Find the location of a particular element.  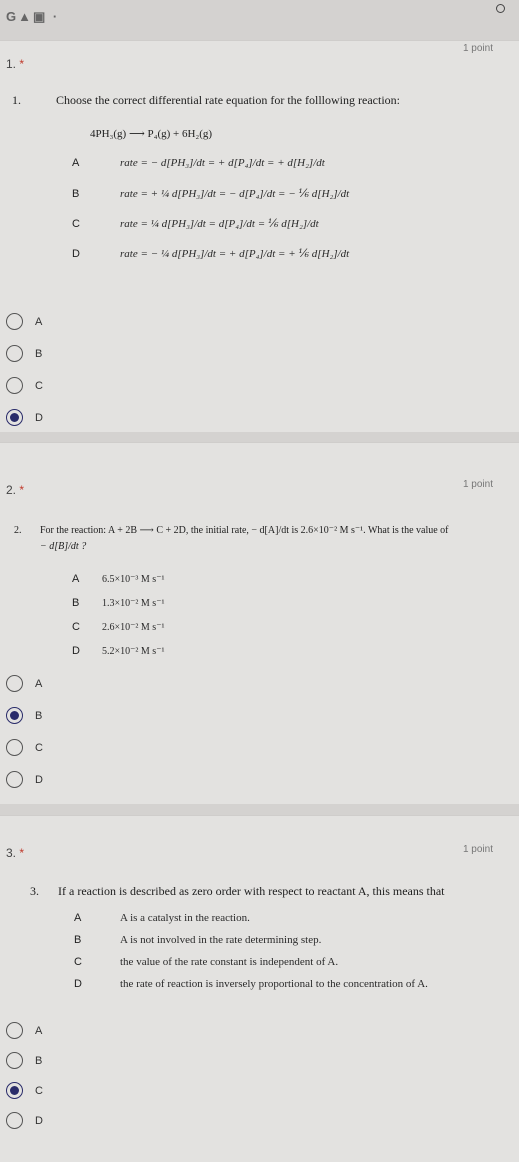

question-number: 3. * is located at coordinates (15, 853).